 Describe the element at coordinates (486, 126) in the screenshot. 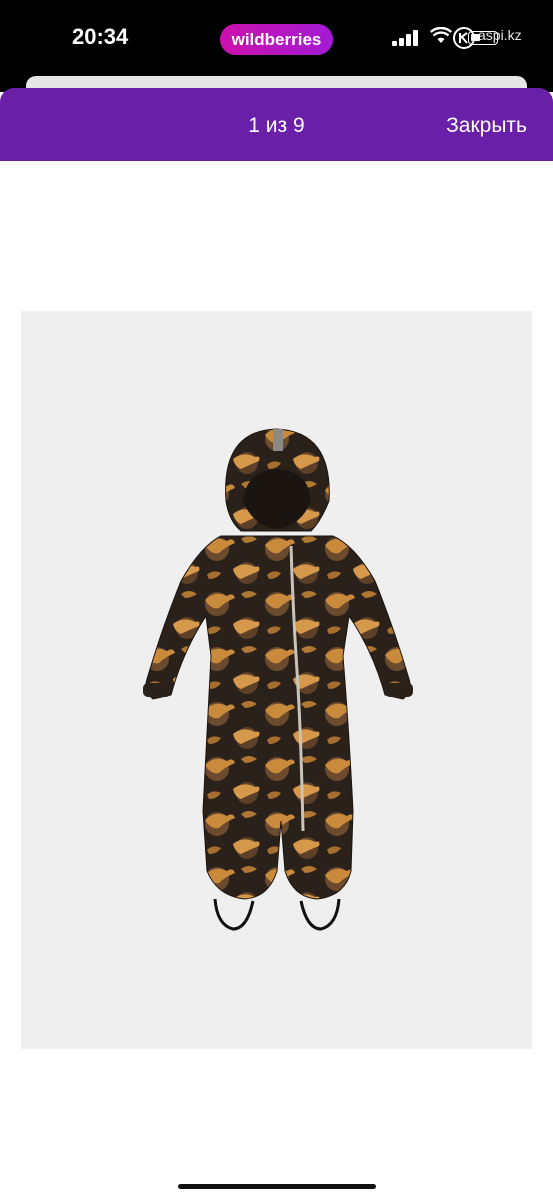

I see `close-button: Закрыть` at that location.